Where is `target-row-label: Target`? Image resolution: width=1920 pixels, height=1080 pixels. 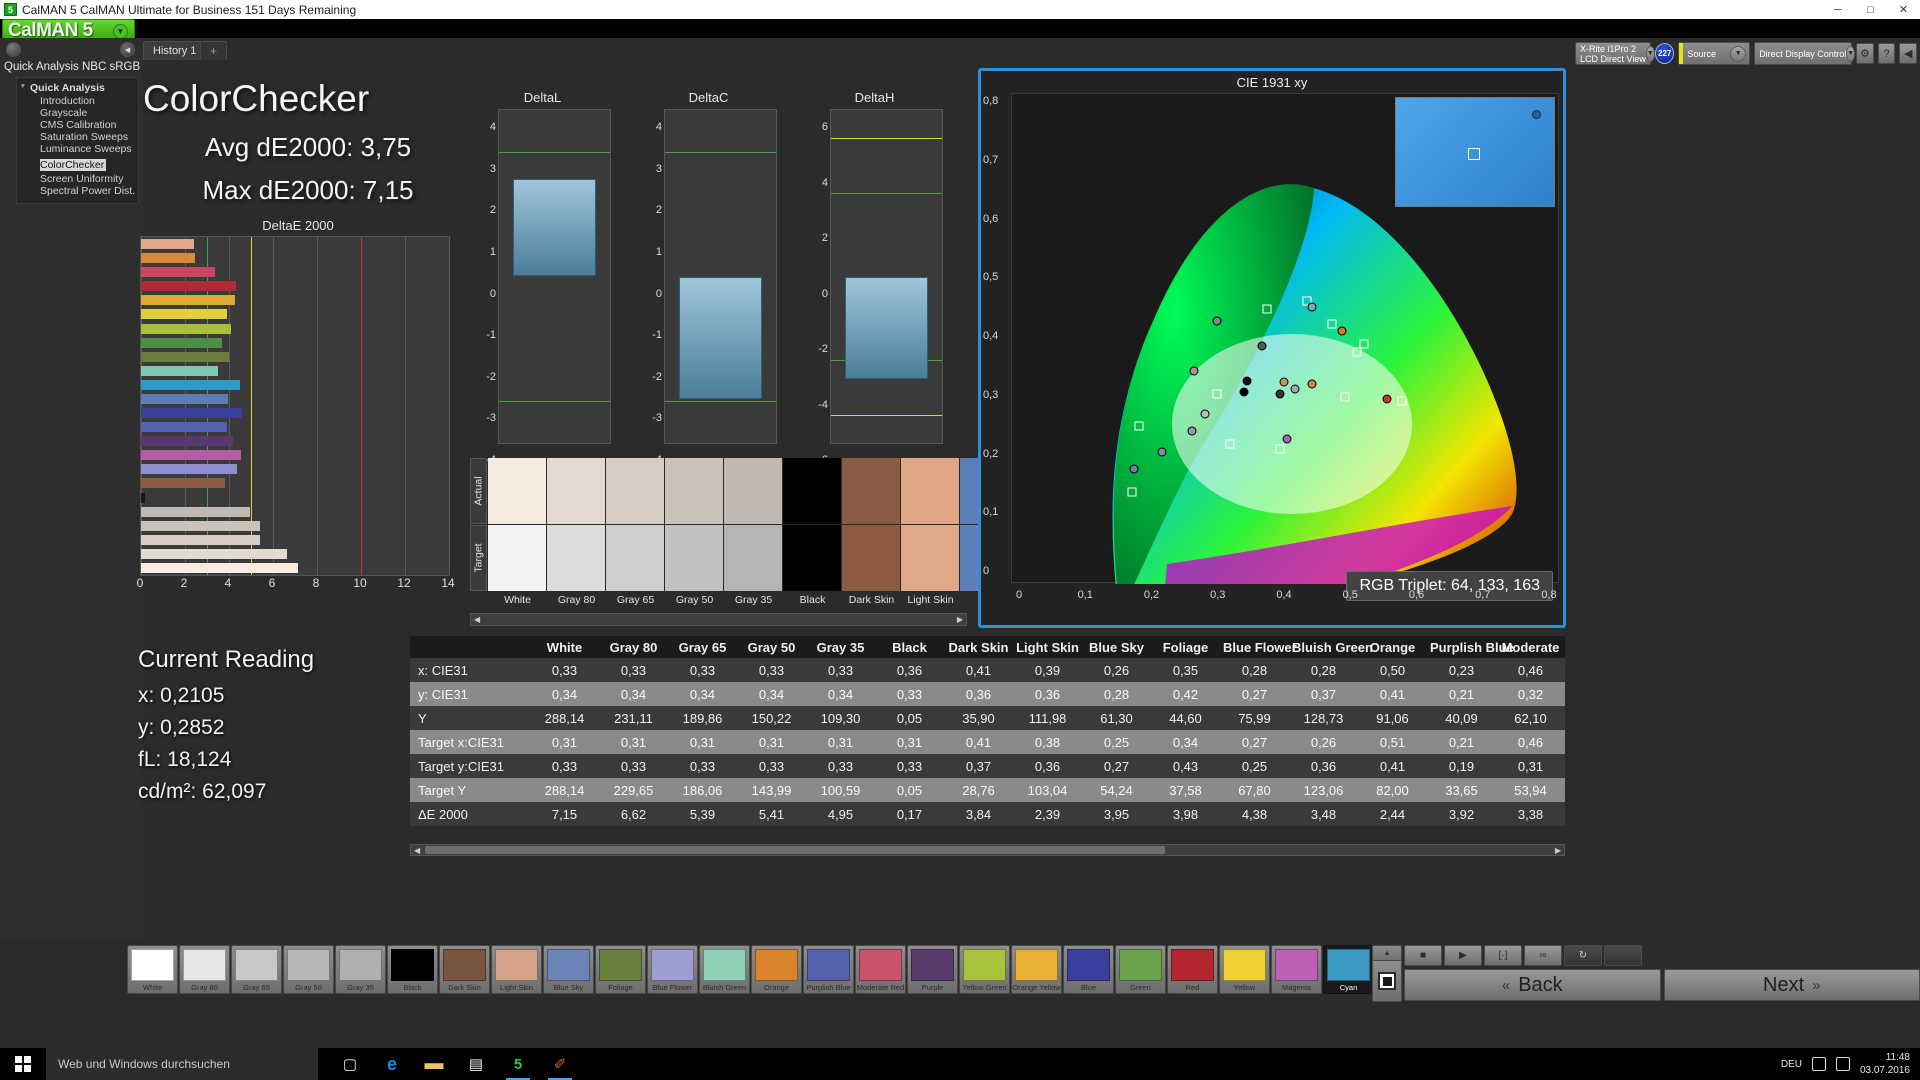 target-row-label: Target is located at coordinates (478, 558).